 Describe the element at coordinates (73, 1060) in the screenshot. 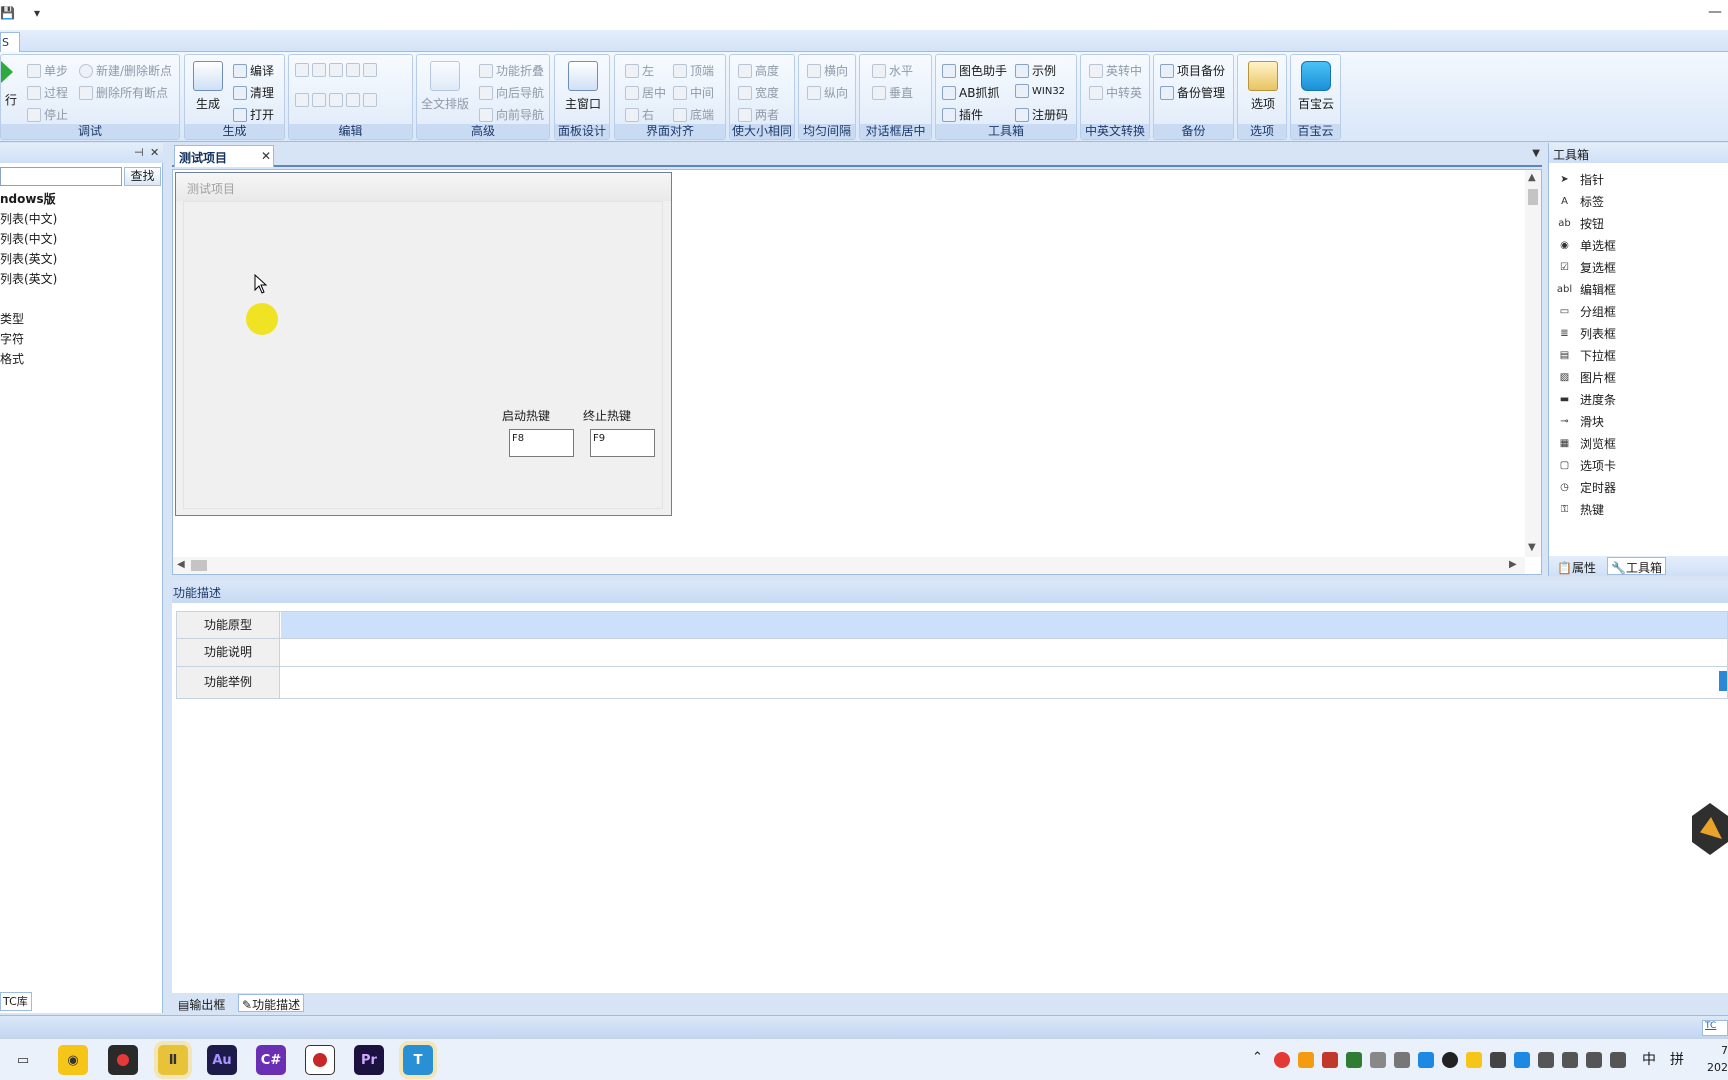

I see `app-icon-1: ◉` at that location.